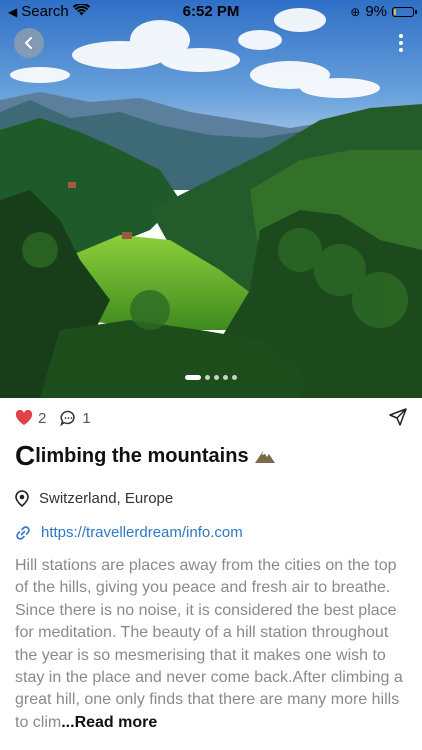 The height and width of the screenshot is (750, 422). What do you see at coordinates (264, 457) in the screenshot?
I see `mountain-emoji-icon` at bounding box center [264, 457].